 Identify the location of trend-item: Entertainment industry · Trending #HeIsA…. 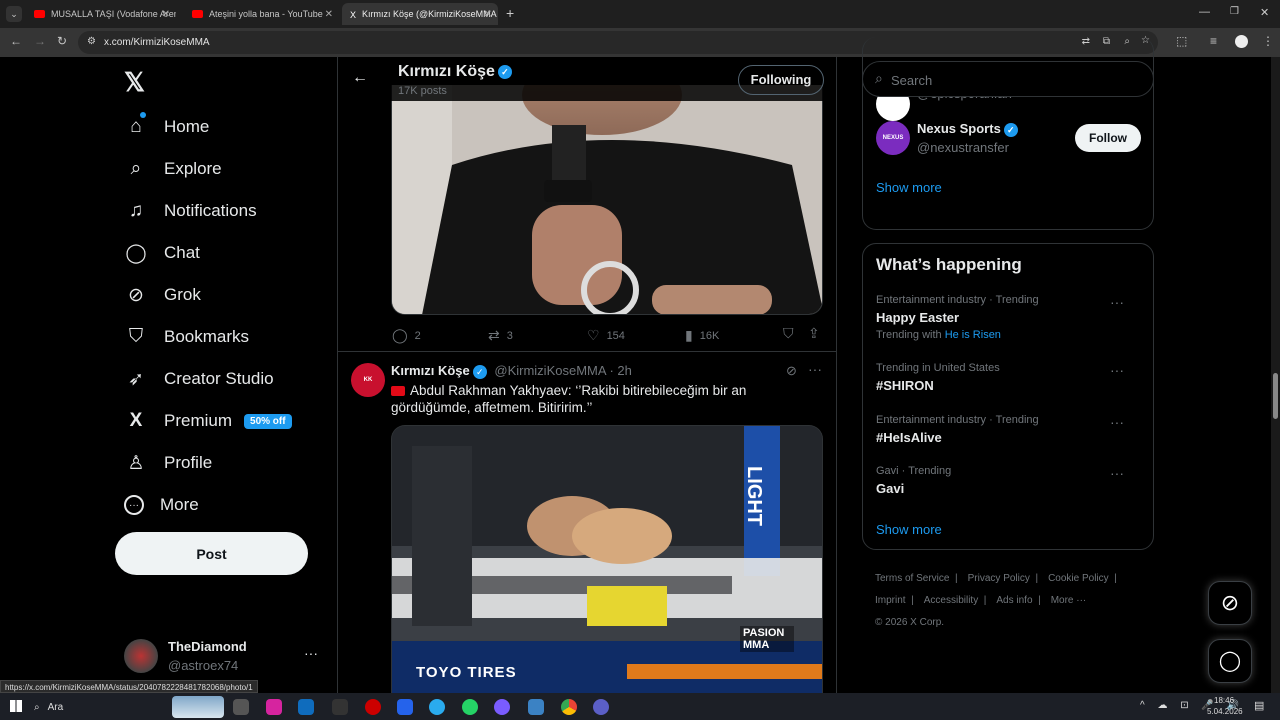
(1011, 429).